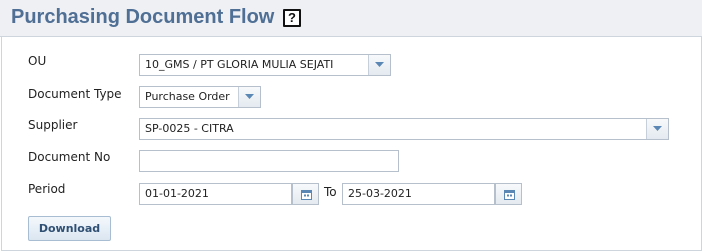 The image size is (702, 251). I want to click on document-type-select: Purchase Order, so click(200, 97).